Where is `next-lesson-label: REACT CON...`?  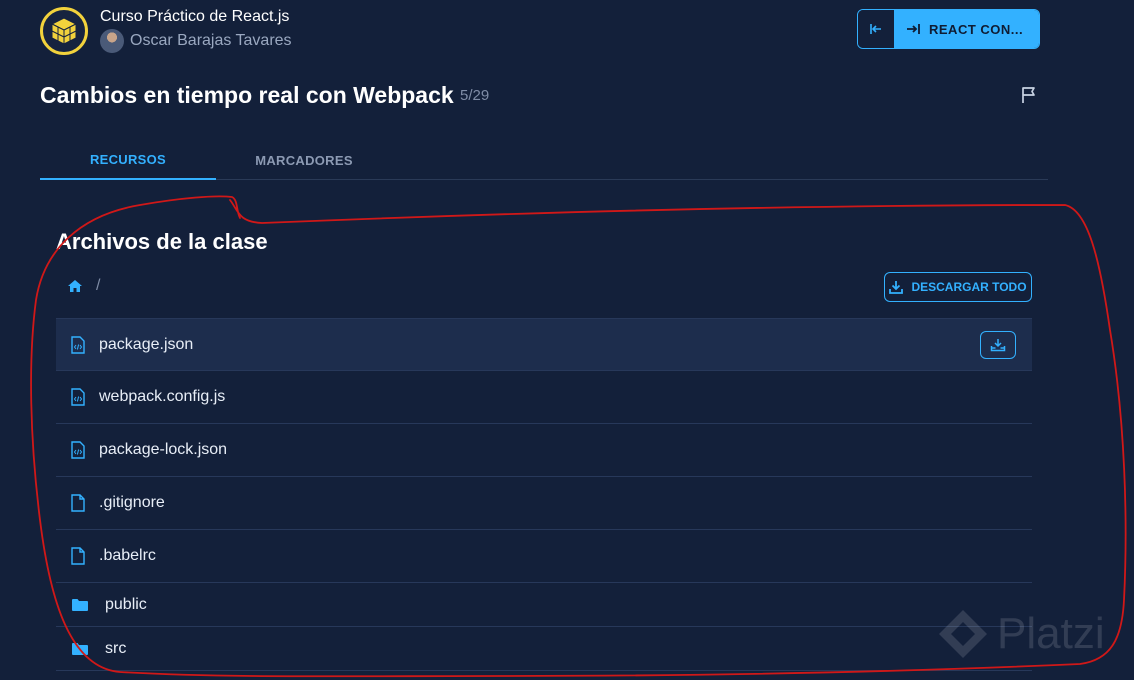
next-lesson-label: REACT CON... is located at coordinates (976, 29).